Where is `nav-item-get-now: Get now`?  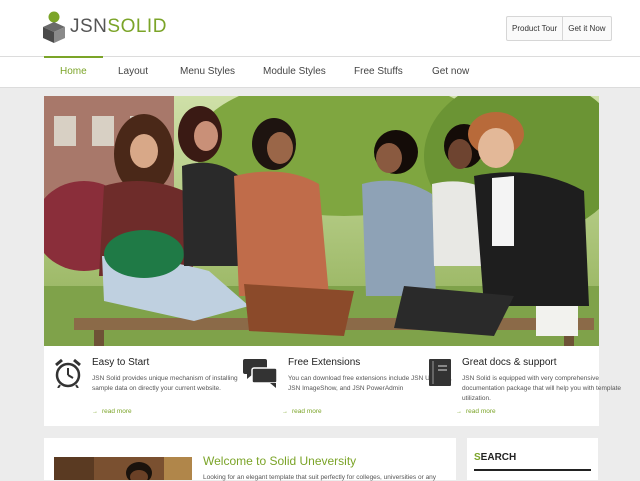
nav-item-get-now: Get now is located at coordinates (450, 72).